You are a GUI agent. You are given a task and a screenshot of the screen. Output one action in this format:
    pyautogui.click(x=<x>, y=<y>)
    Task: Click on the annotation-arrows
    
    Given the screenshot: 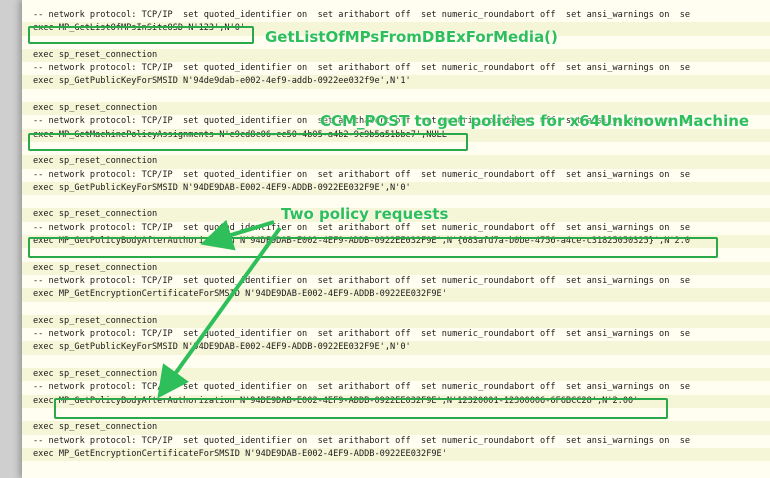 What is the action you would take?
    pyautogui.click(x=219, y=309)
    